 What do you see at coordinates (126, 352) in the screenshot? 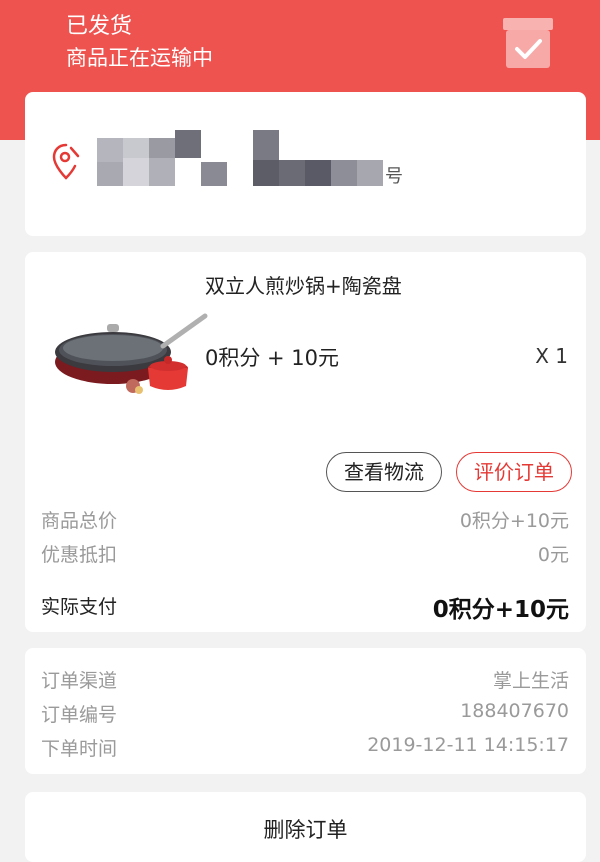
I see `product-image` at bounding box center [126, 352].